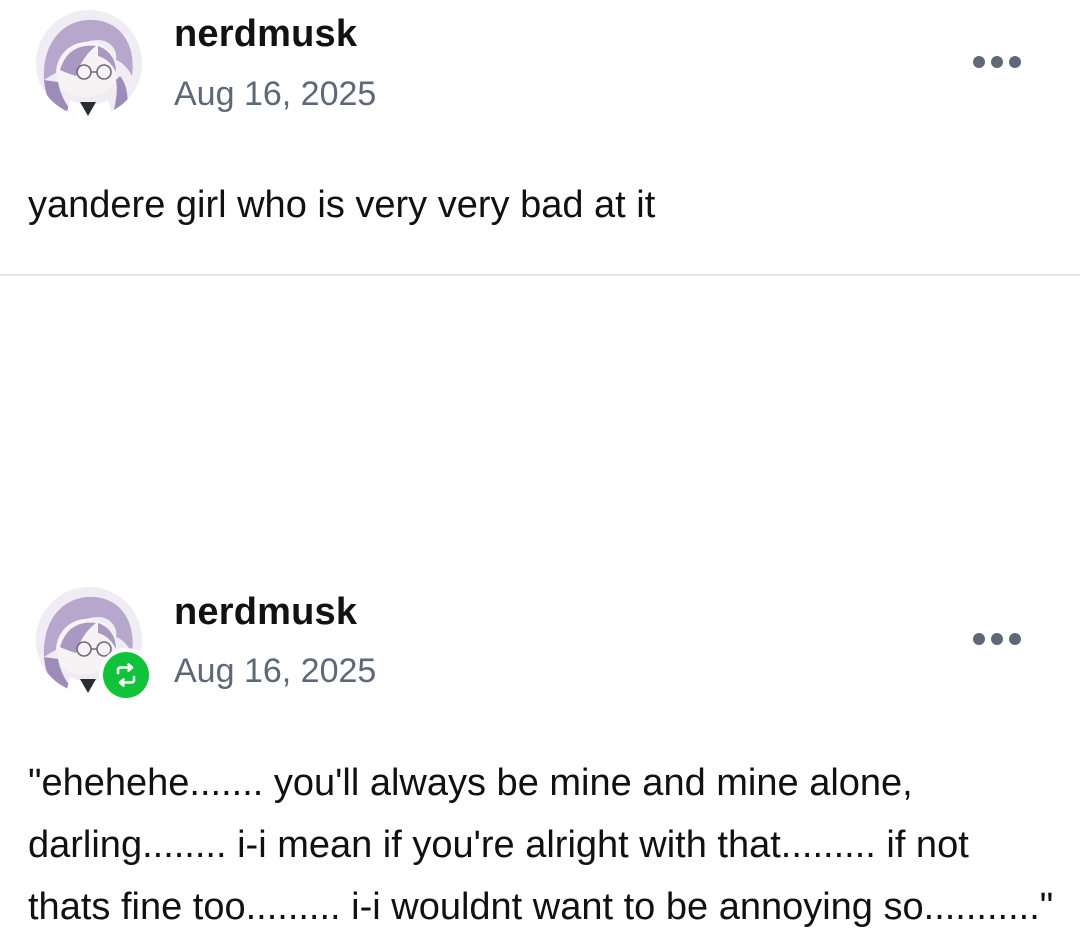 The height and width of the screenshot is (938, 1080). I want to click on reblog-icon, so click(126, 675).